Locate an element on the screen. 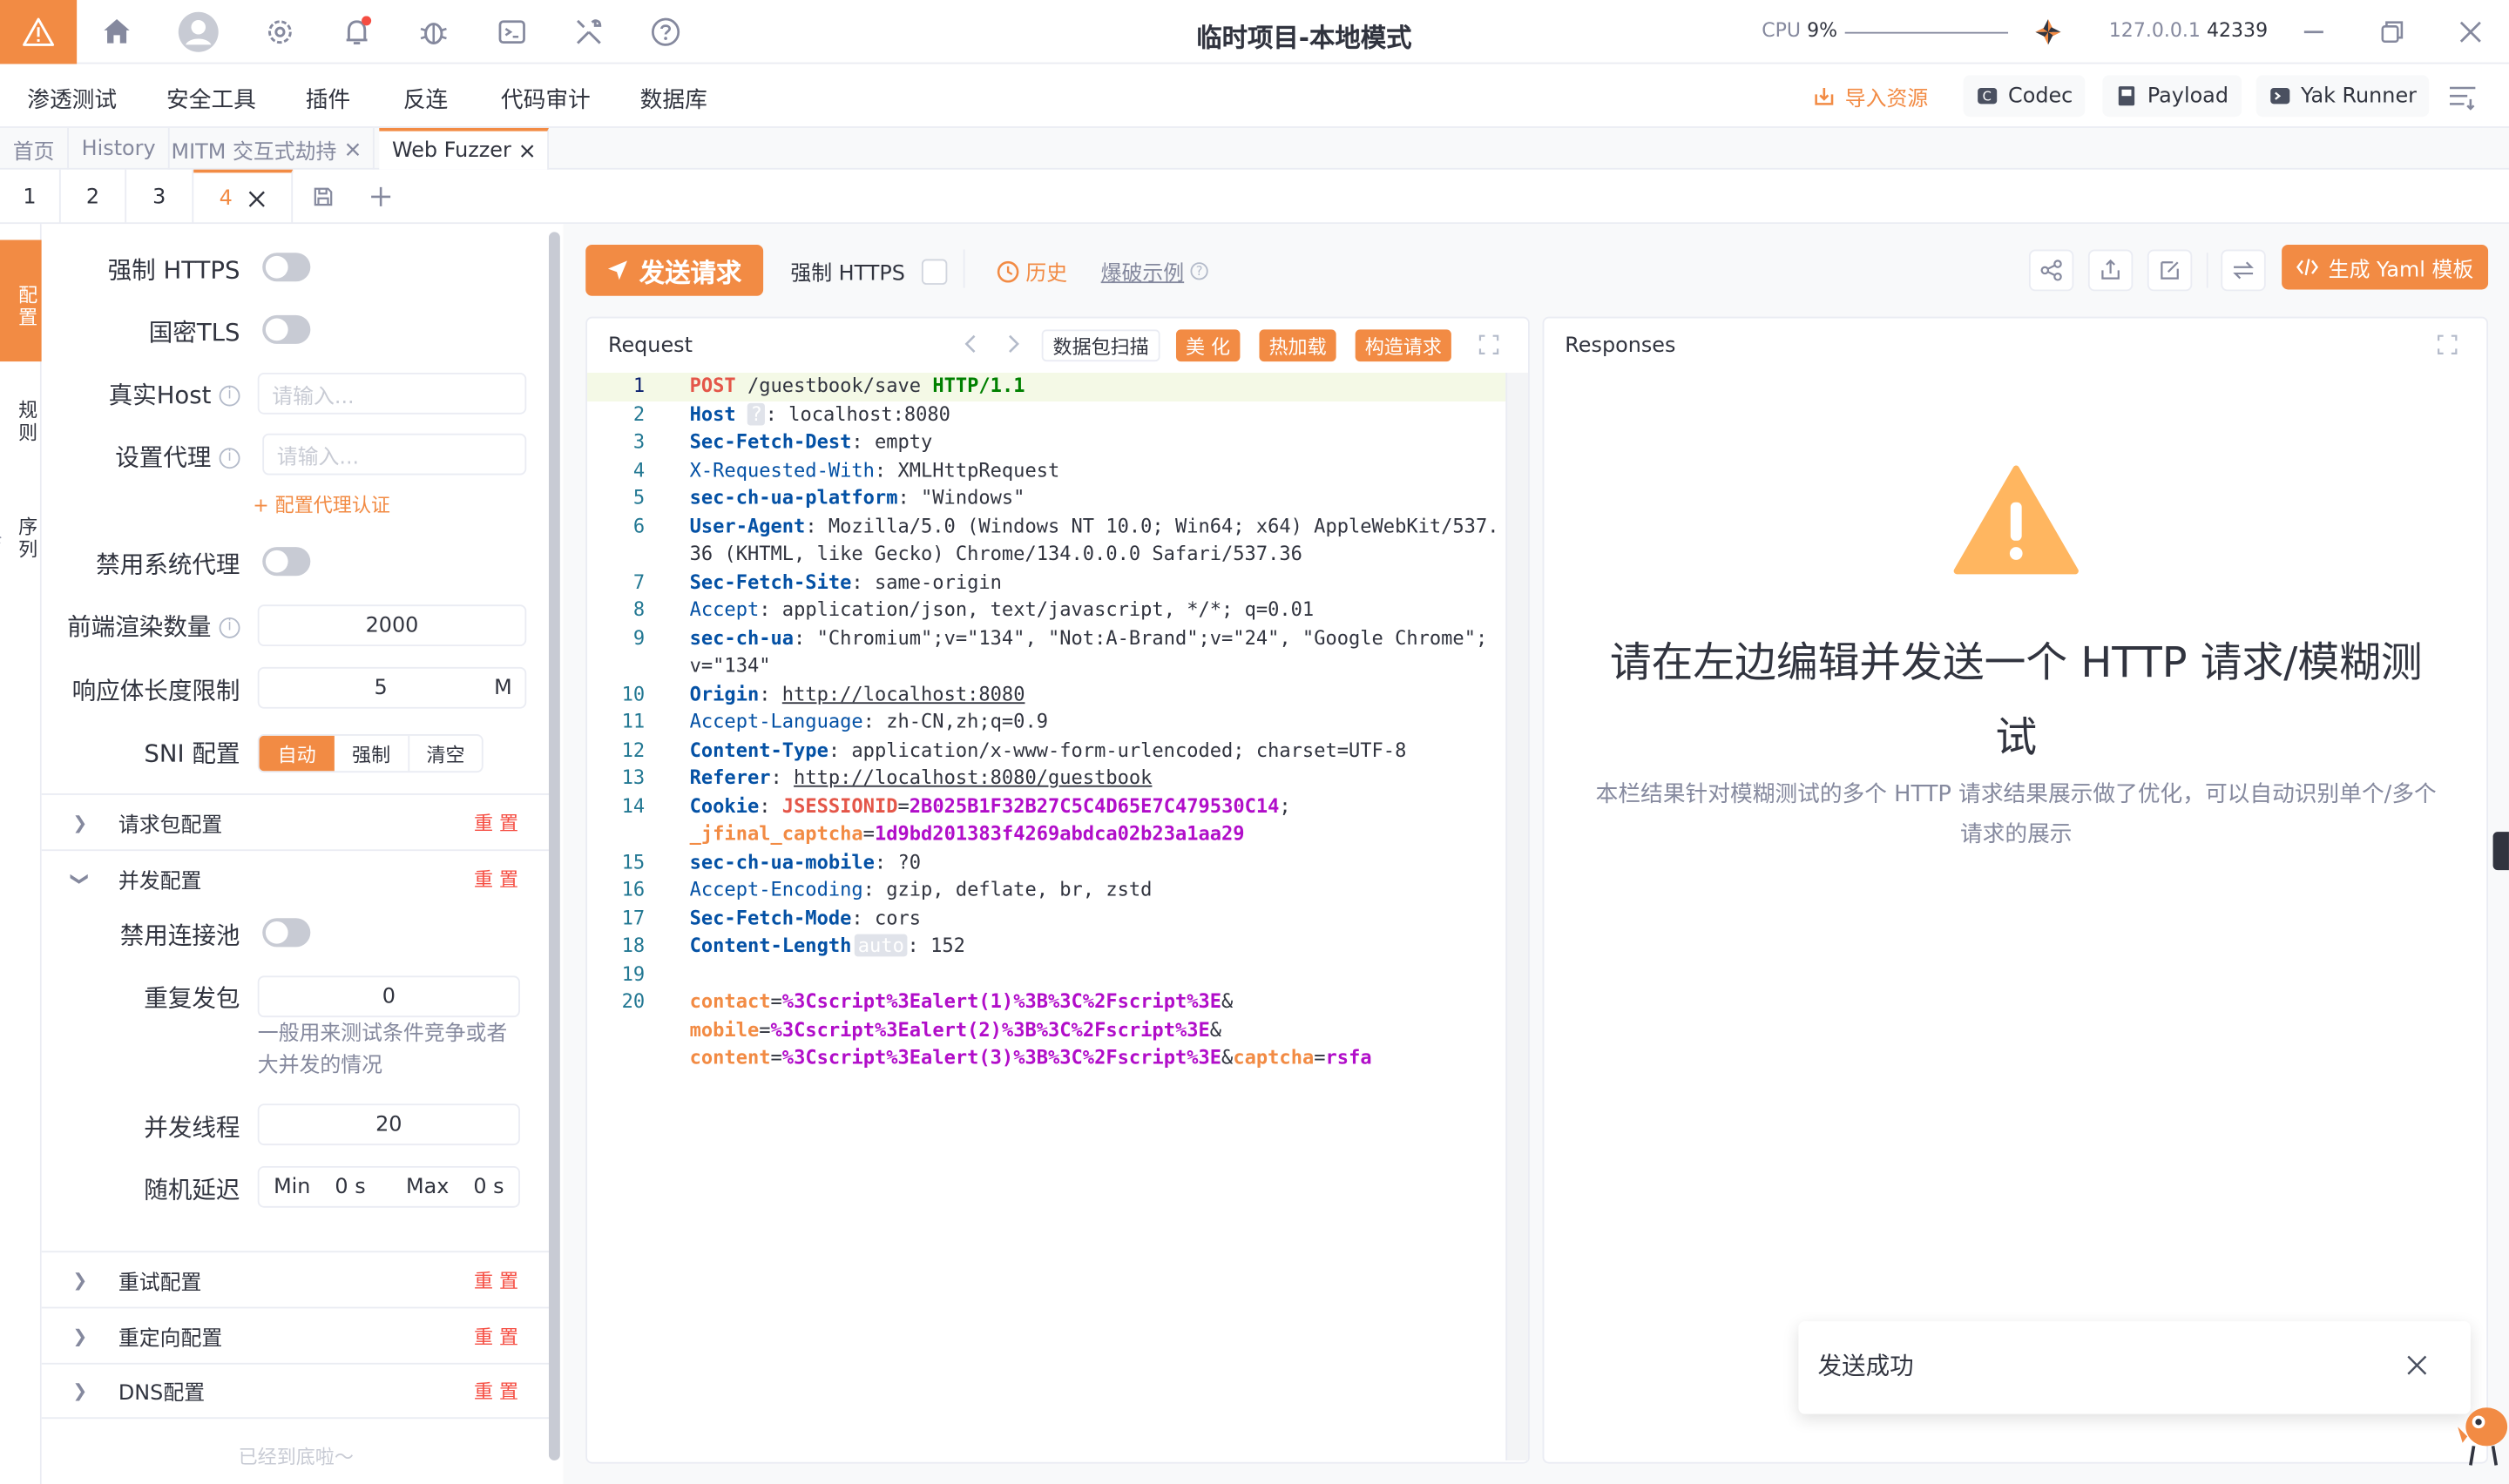 The image size is (2509, 1484). subtab-2: 2 is located at coordinates (94, 197).